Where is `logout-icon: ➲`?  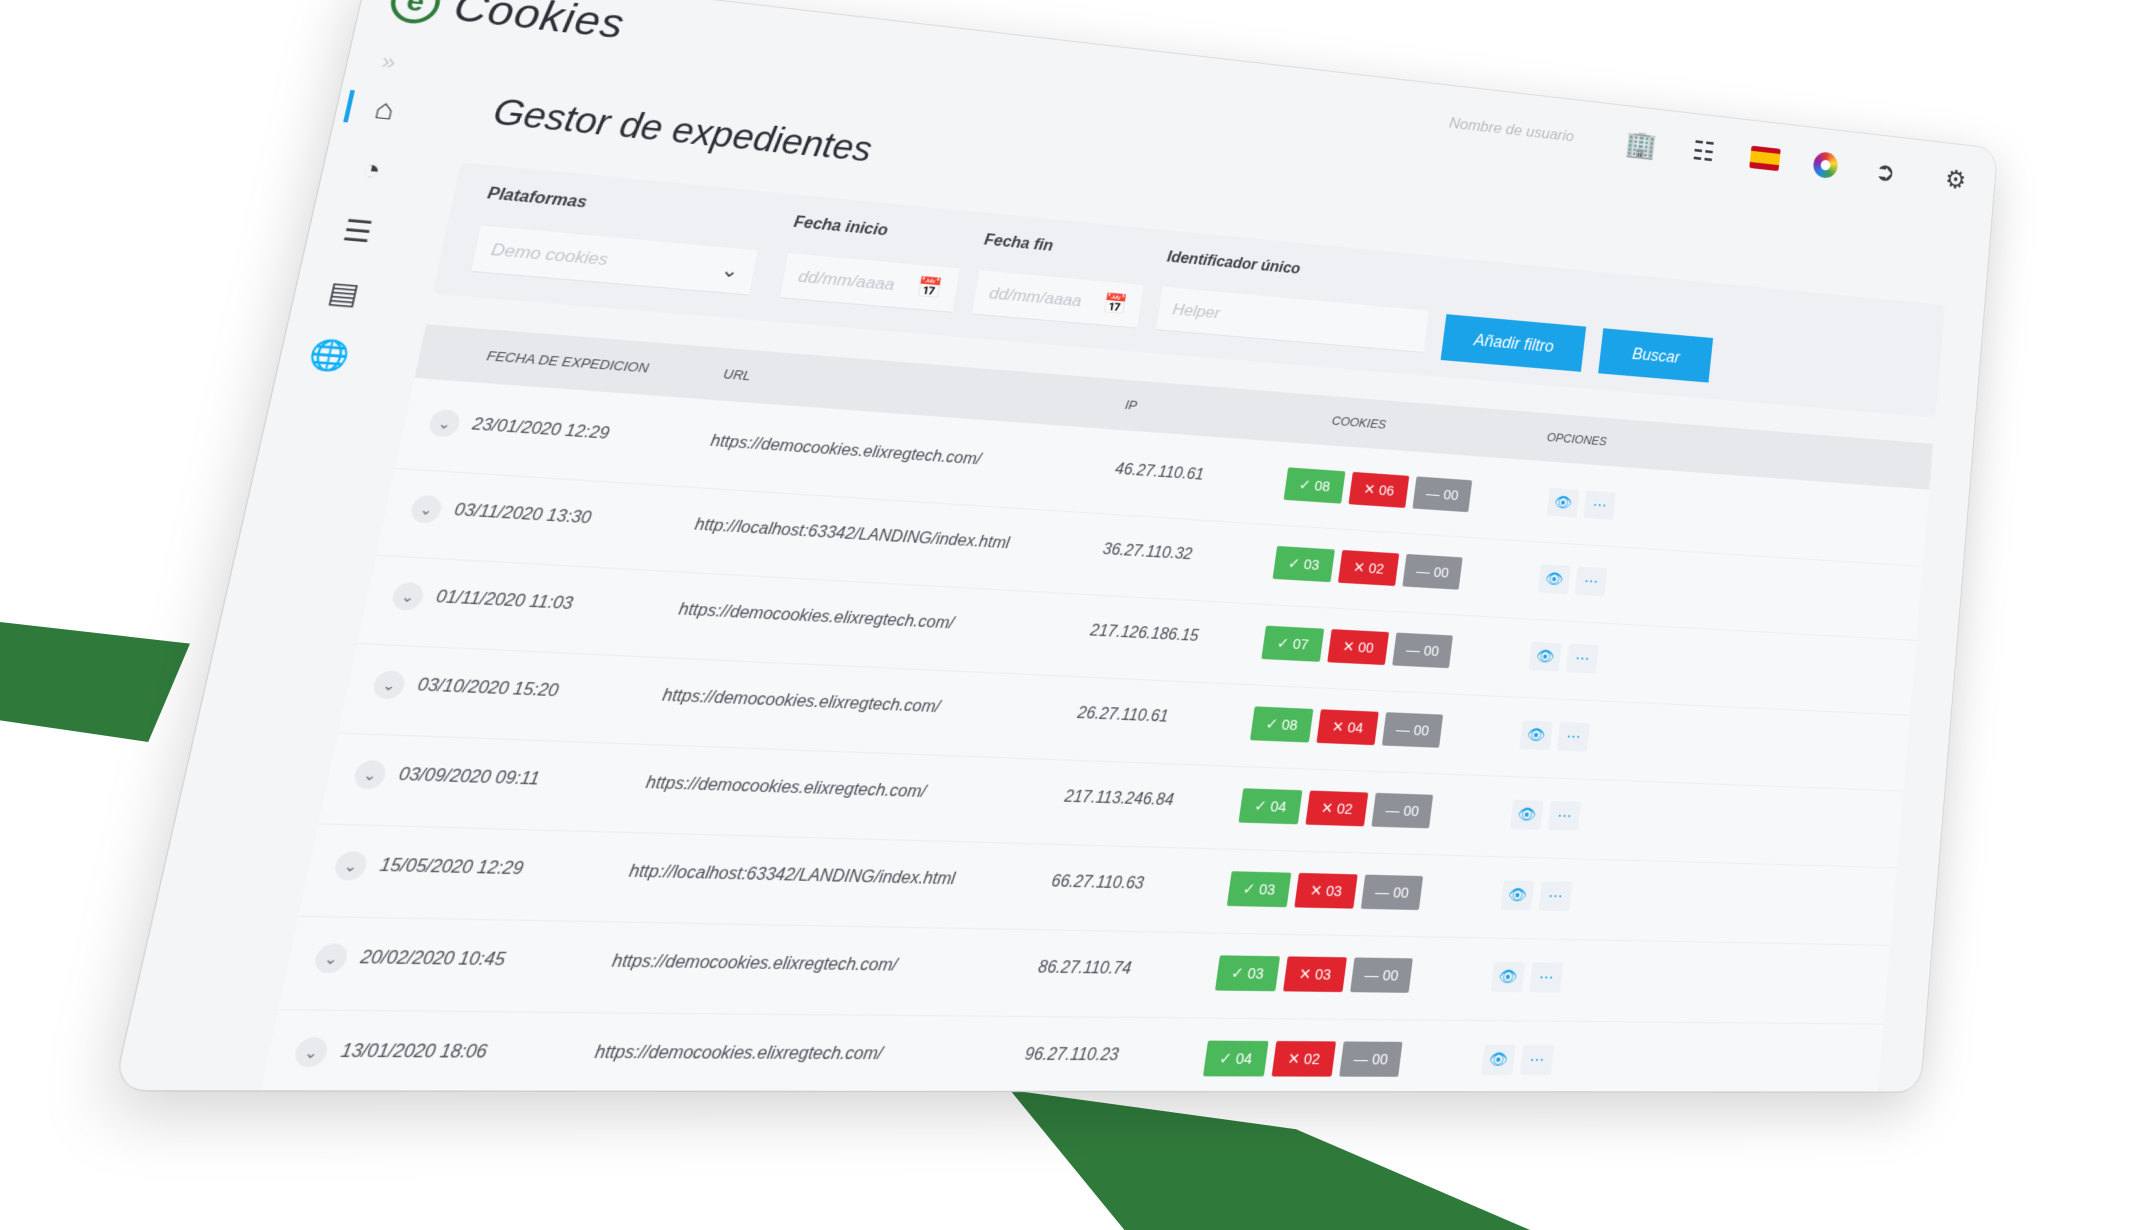 logout-icon: ➲ is located at coordinates (1885, 172).